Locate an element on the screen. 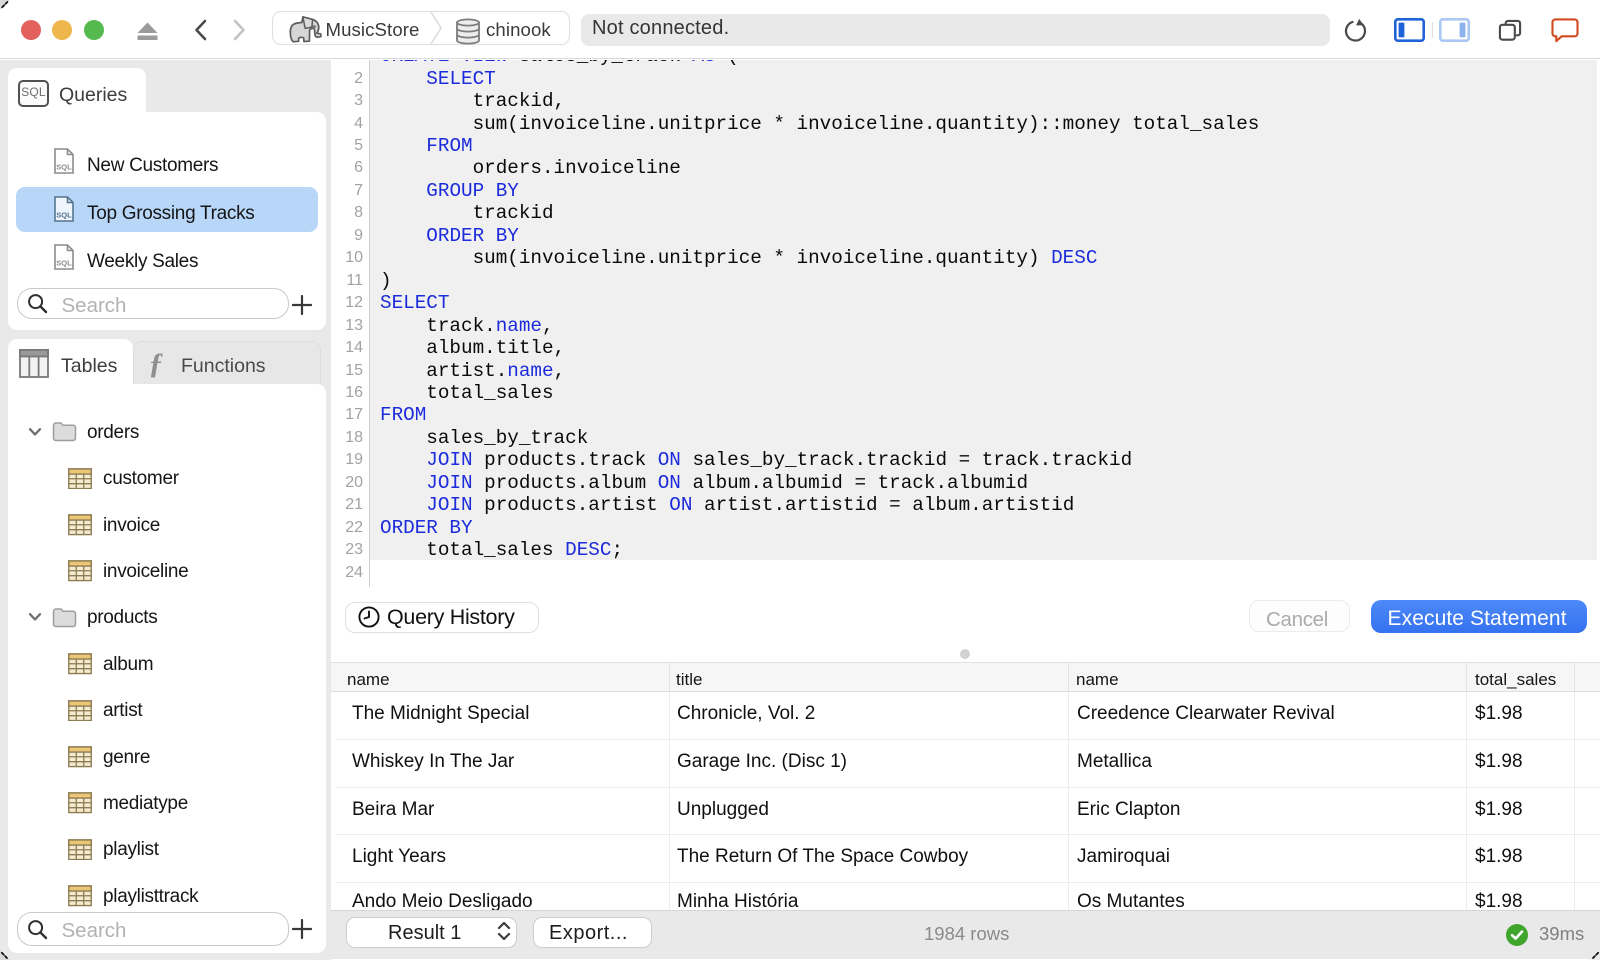  svg-text: ƒ is located at coordinates (156, 363).